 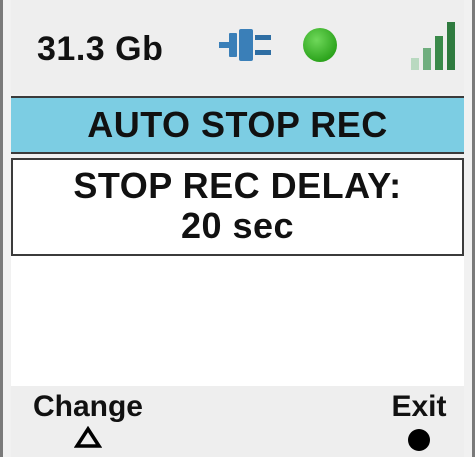 What do you see at coordinates (237, 421) in the screenshot?
I see `softkey-bar: Change Exit` at bounding box center [237, 421].